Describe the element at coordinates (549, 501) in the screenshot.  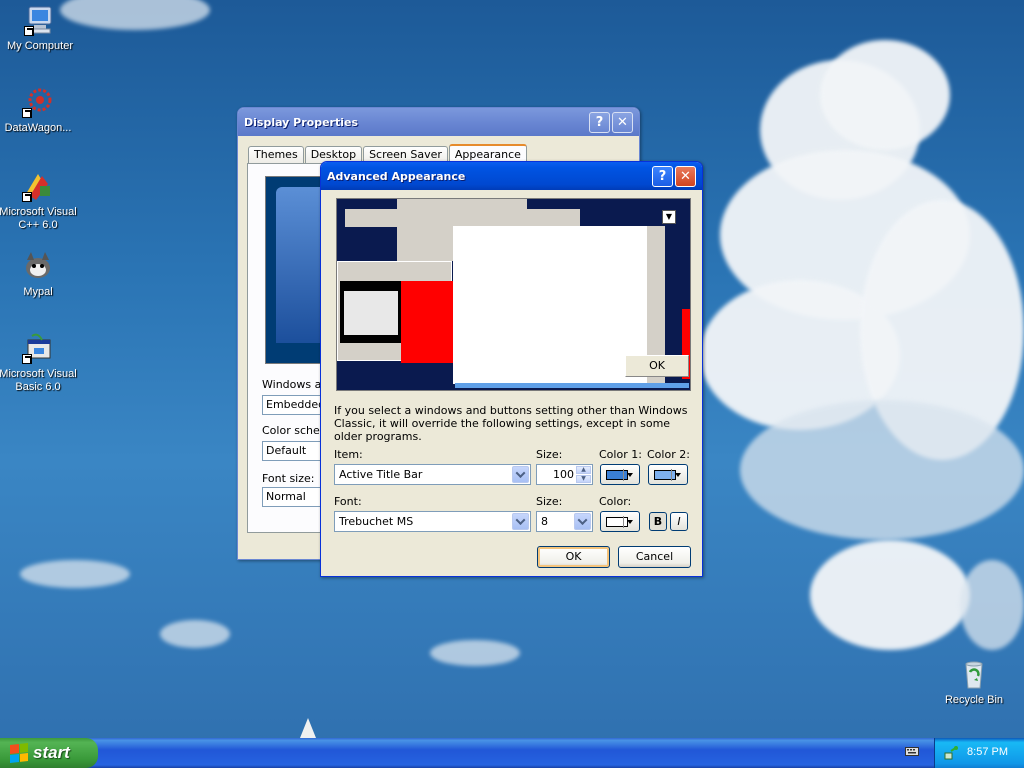
I see `font-size-label: Size:` at that location.